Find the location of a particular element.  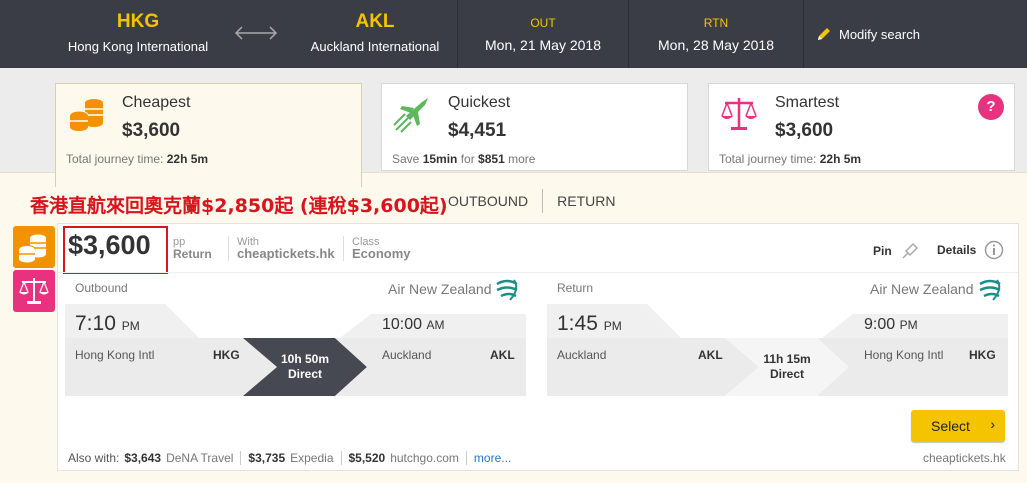

tab-return: RETURN is located at coordinates (586, 201).